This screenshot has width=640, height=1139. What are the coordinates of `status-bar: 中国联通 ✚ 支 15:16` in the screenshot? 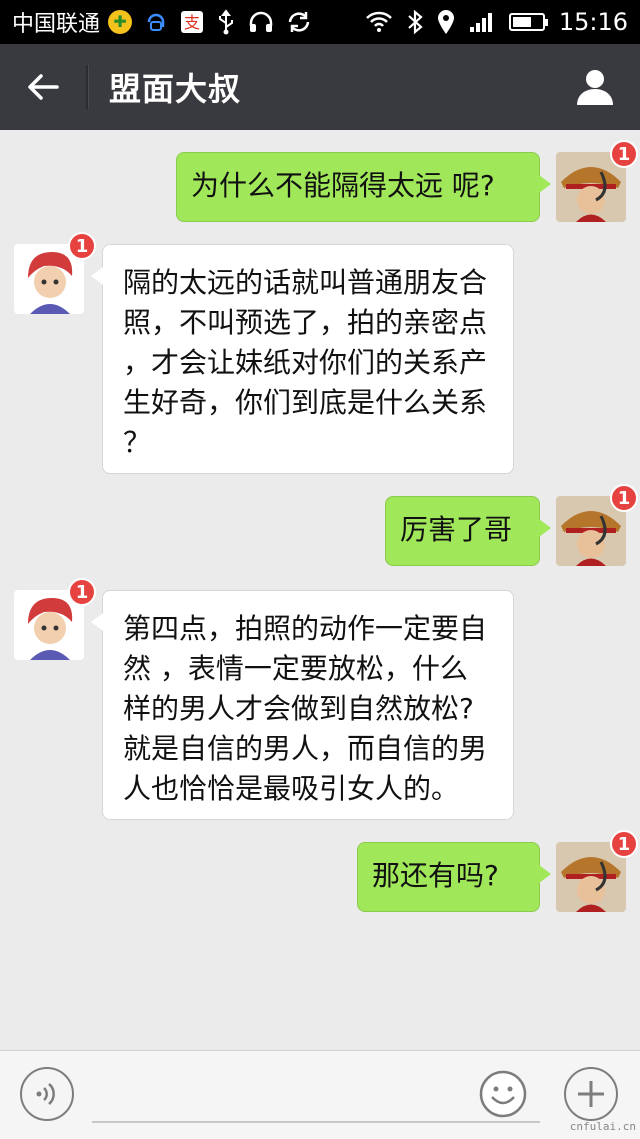 It's located at (320, 22).